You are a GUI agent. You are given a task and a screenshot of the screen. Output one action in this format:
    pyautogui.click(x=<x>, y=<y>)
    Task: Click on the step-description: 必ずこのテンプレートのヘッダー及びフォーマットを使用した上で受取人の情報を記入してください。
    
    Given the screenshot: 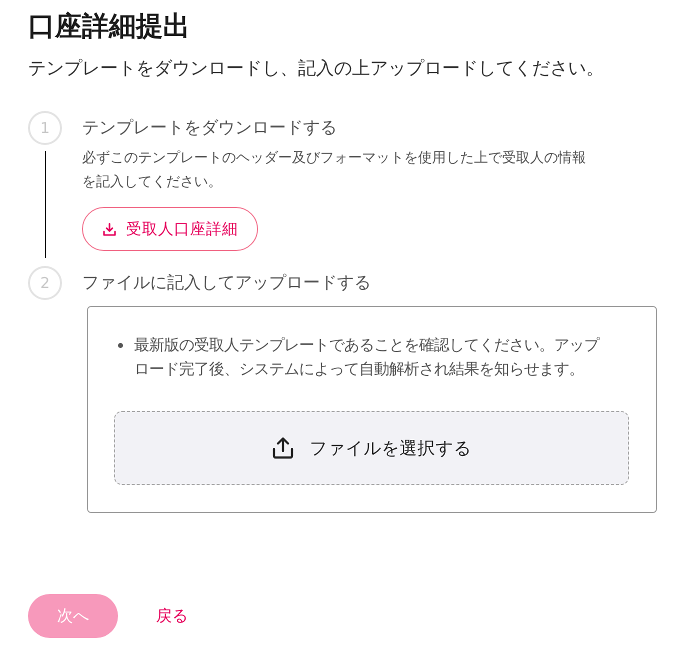 What is the action you would take?
    pyautogui.click(x=334, y=170)
    